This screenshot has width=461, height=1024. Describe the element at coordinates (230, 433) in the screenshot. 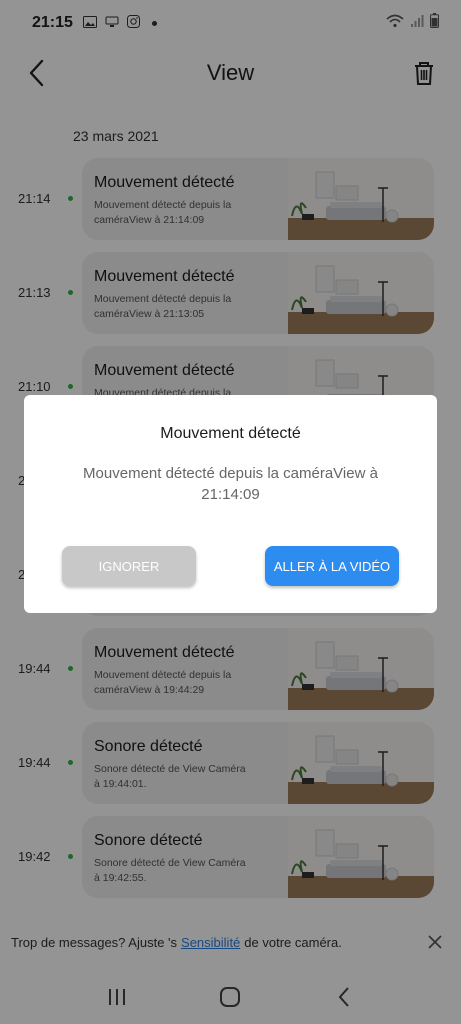

I see `dialog-title: Mouvement détecté` at that location.